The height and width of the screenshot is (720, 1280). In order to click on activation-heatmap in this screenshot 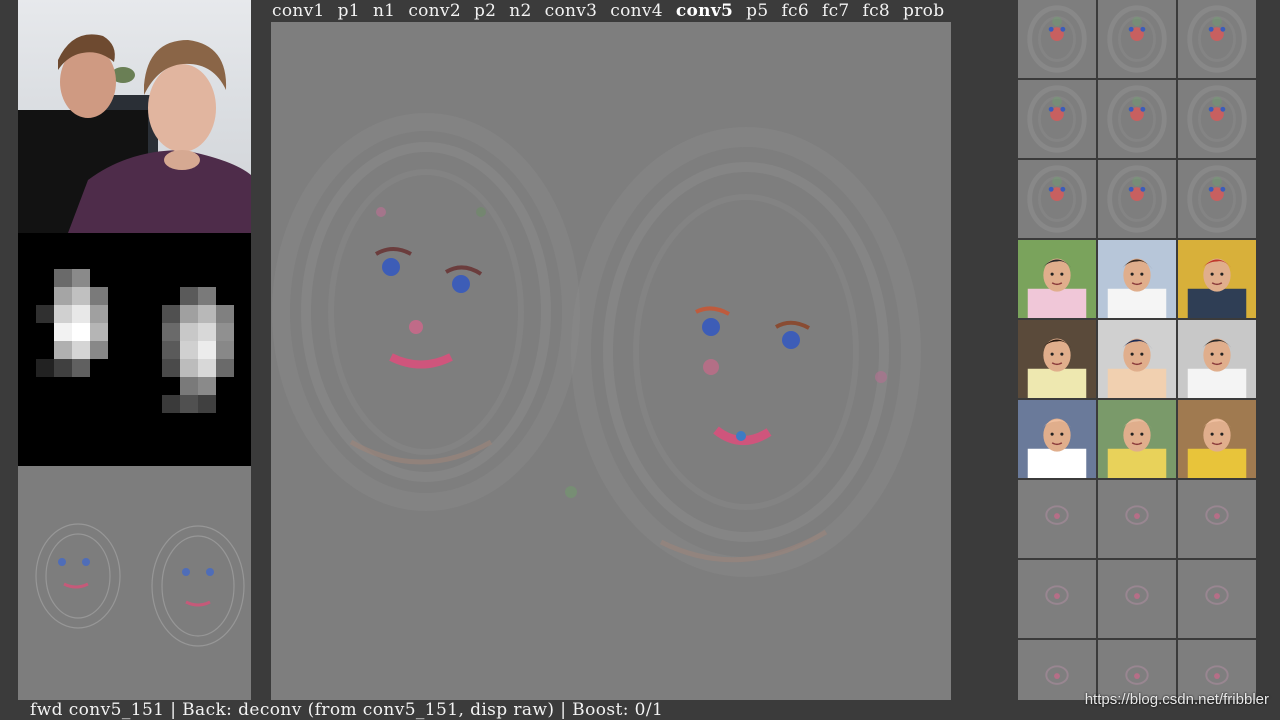, I will do `click(134, 349)`.